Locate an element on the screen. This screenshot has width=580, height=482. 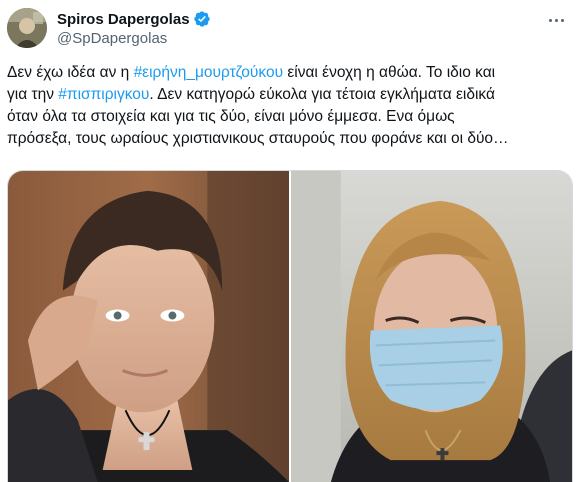
verified-badge-icon is located at coordinates (201, 19).